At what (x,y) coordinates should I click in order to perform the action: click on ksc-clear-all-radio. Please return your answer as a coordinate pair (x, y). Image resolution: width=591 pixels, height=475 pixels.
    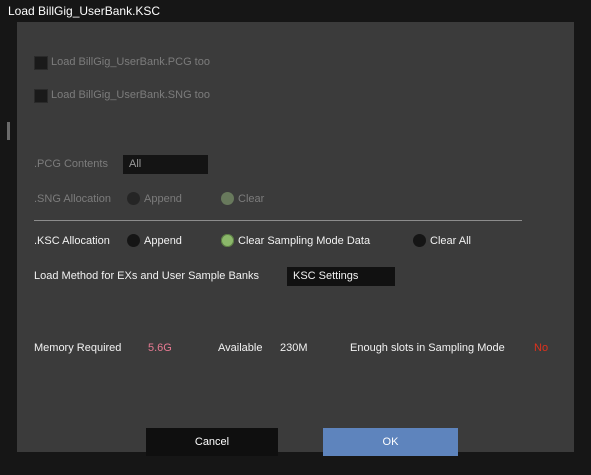
    Looking at the image, I should click on (419, 240).